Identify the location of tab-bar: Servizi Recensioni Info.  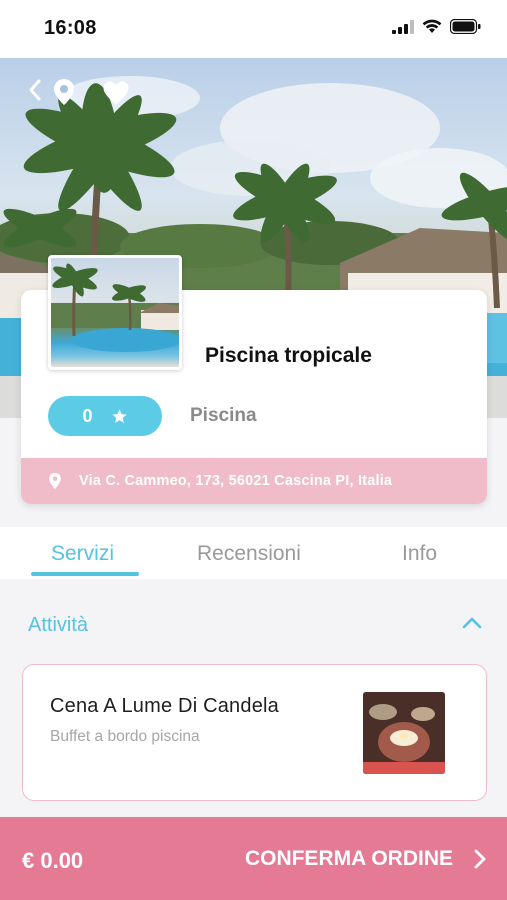
(253, 553).